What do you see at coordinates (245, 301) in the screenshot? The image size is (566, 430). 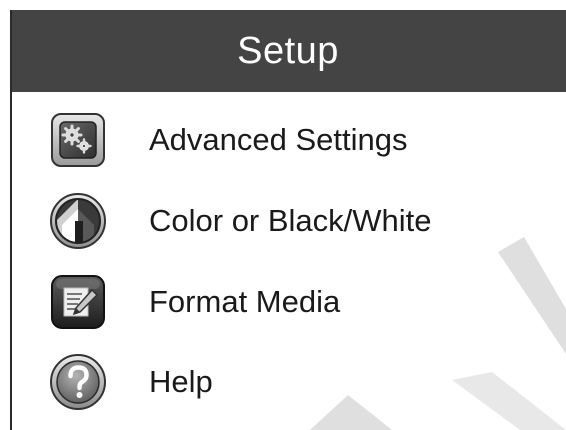 I see `menu-item-label: Format Media` at bounding box center [245, 301].